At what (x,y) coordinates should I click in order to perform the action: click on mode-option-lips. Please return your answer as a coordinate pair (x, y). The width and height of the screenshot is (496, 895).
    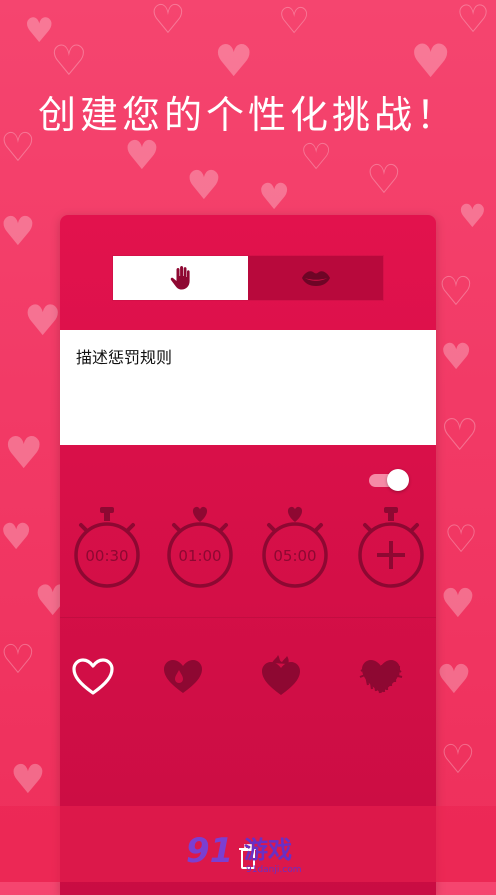
    Looking at the image, I should click on (315, 278).